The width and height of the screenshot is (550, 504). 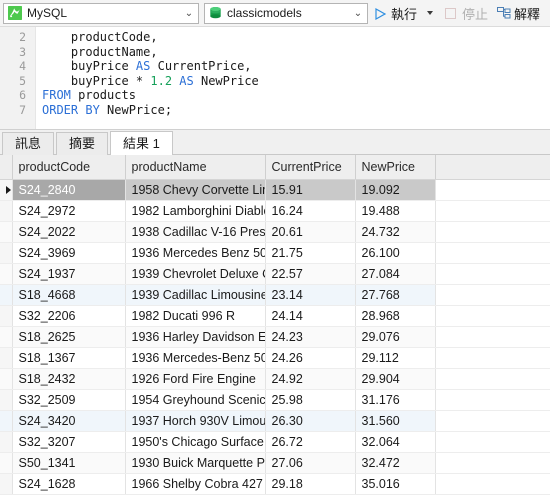 I want to click on database-select: classicmodels ⌄, so click(x=286, y=13).